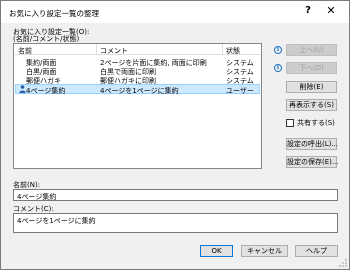 Image resolution: width=350 pixels, height=270 pixels. Describe the element at coordinates (54, 13) in the screenshot. I see `window-title: お気に入り設定一覧の整理` at that location.